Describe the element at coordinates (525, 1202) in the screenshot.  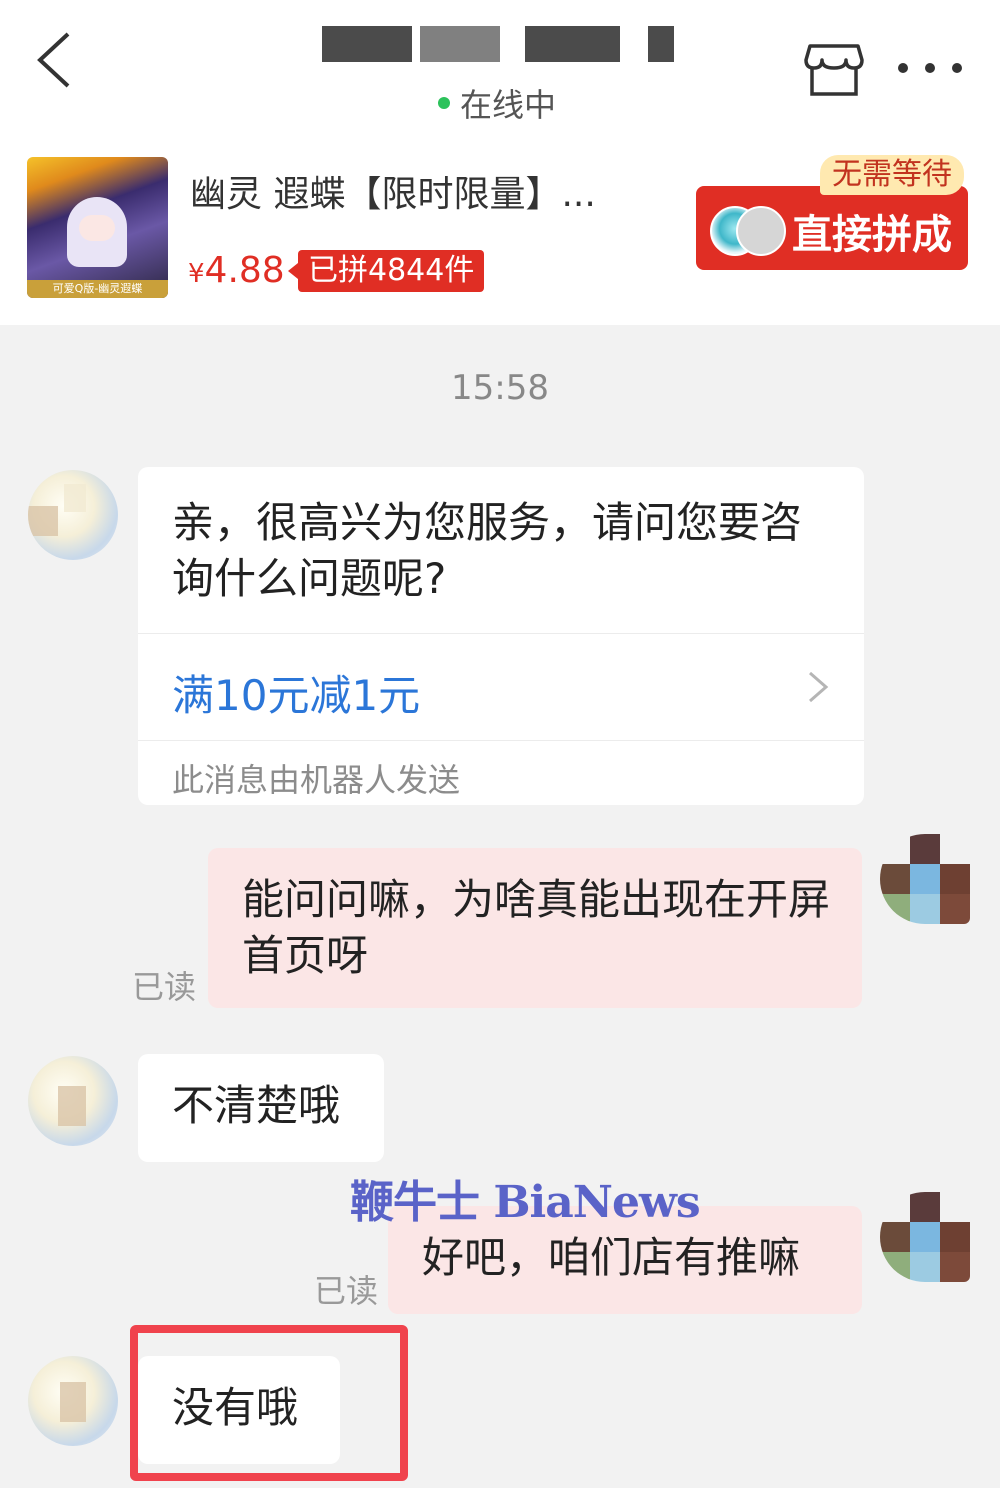
I see `watermark: 鞭牛士 BiaNews` at that location.